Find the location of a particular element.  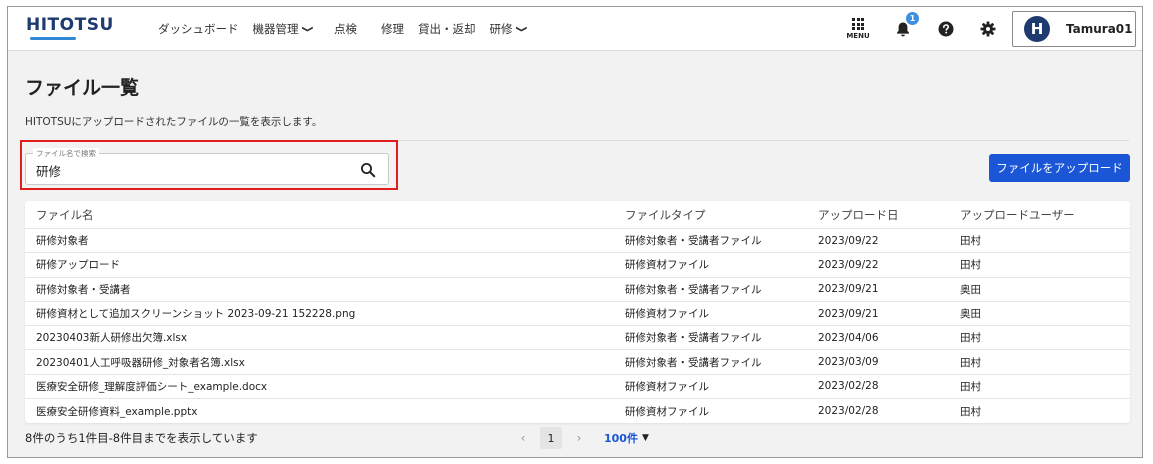

menu-label: MENU is located at coordinates (858, 36).